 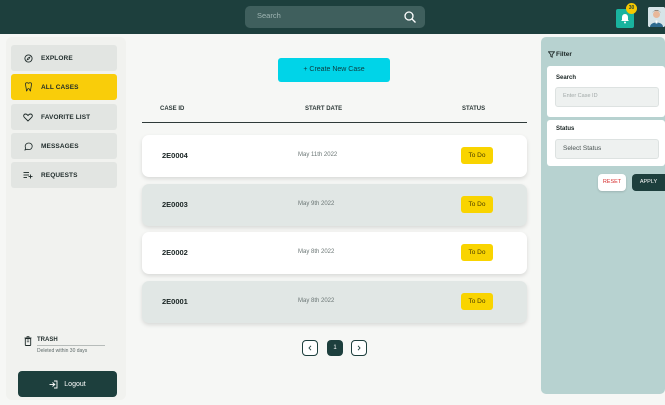 I want to click on sidebar-item-favorite-list: FAVORITE LIST, so click(x=64, y=117).